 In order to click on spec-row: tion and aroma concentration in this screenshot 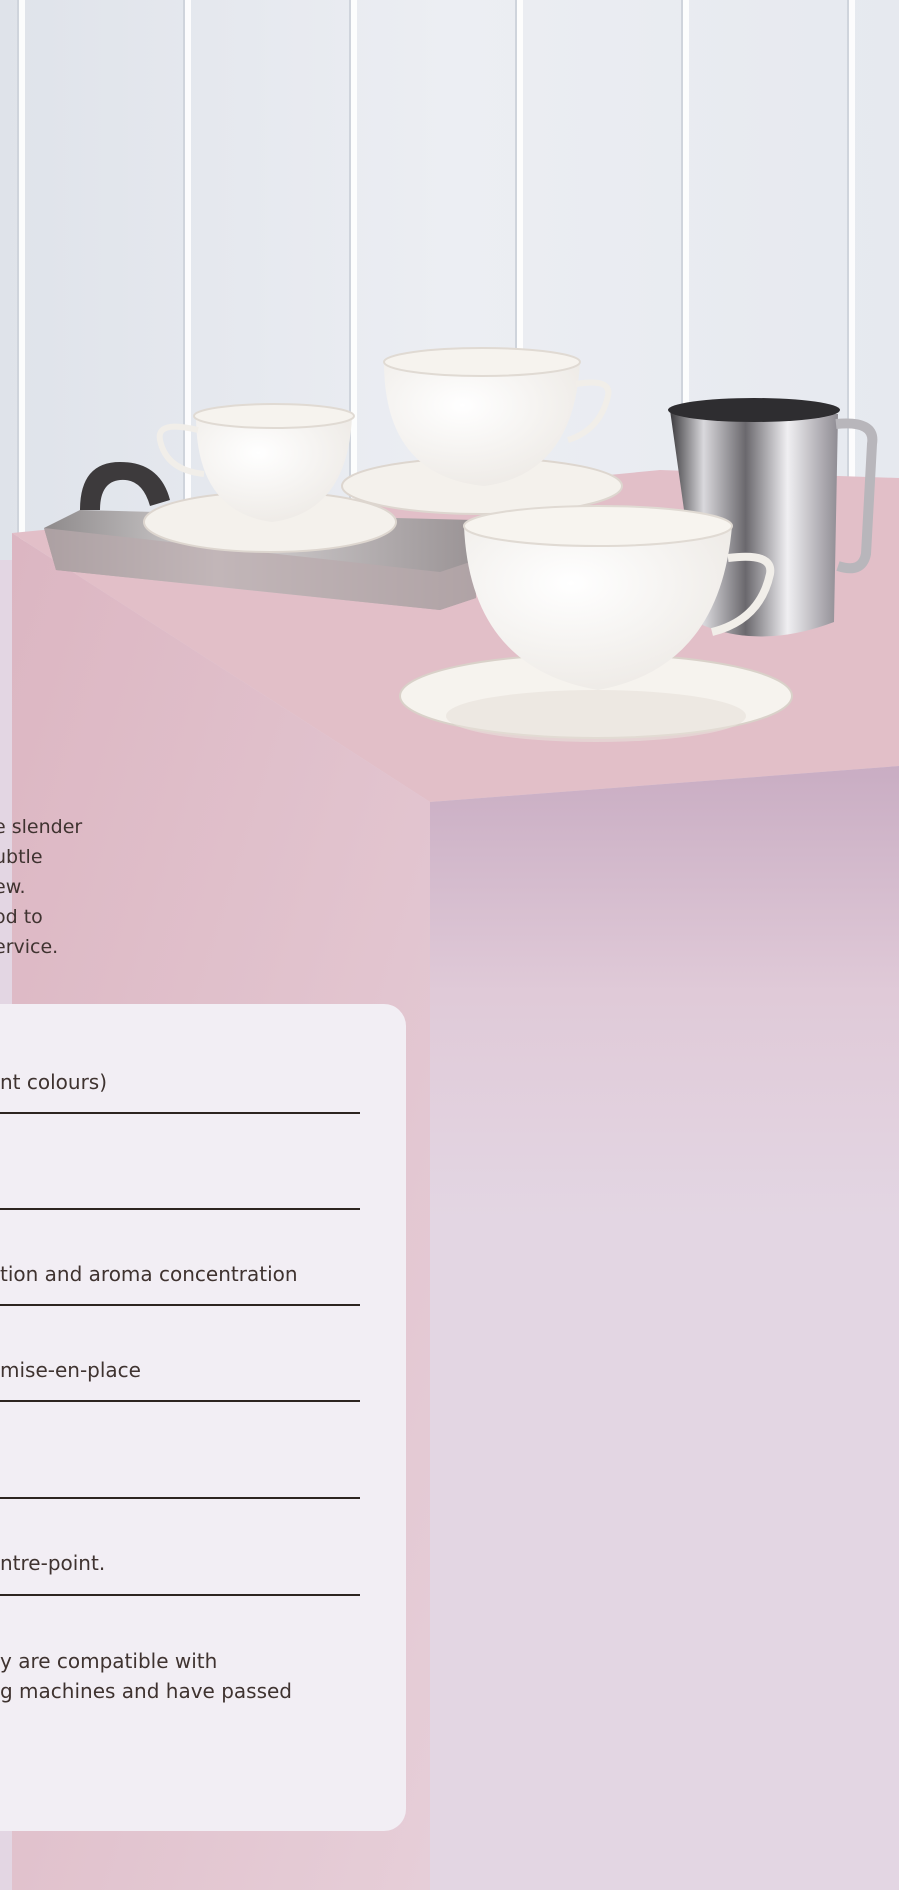, I will do `click(149, 1274)`.